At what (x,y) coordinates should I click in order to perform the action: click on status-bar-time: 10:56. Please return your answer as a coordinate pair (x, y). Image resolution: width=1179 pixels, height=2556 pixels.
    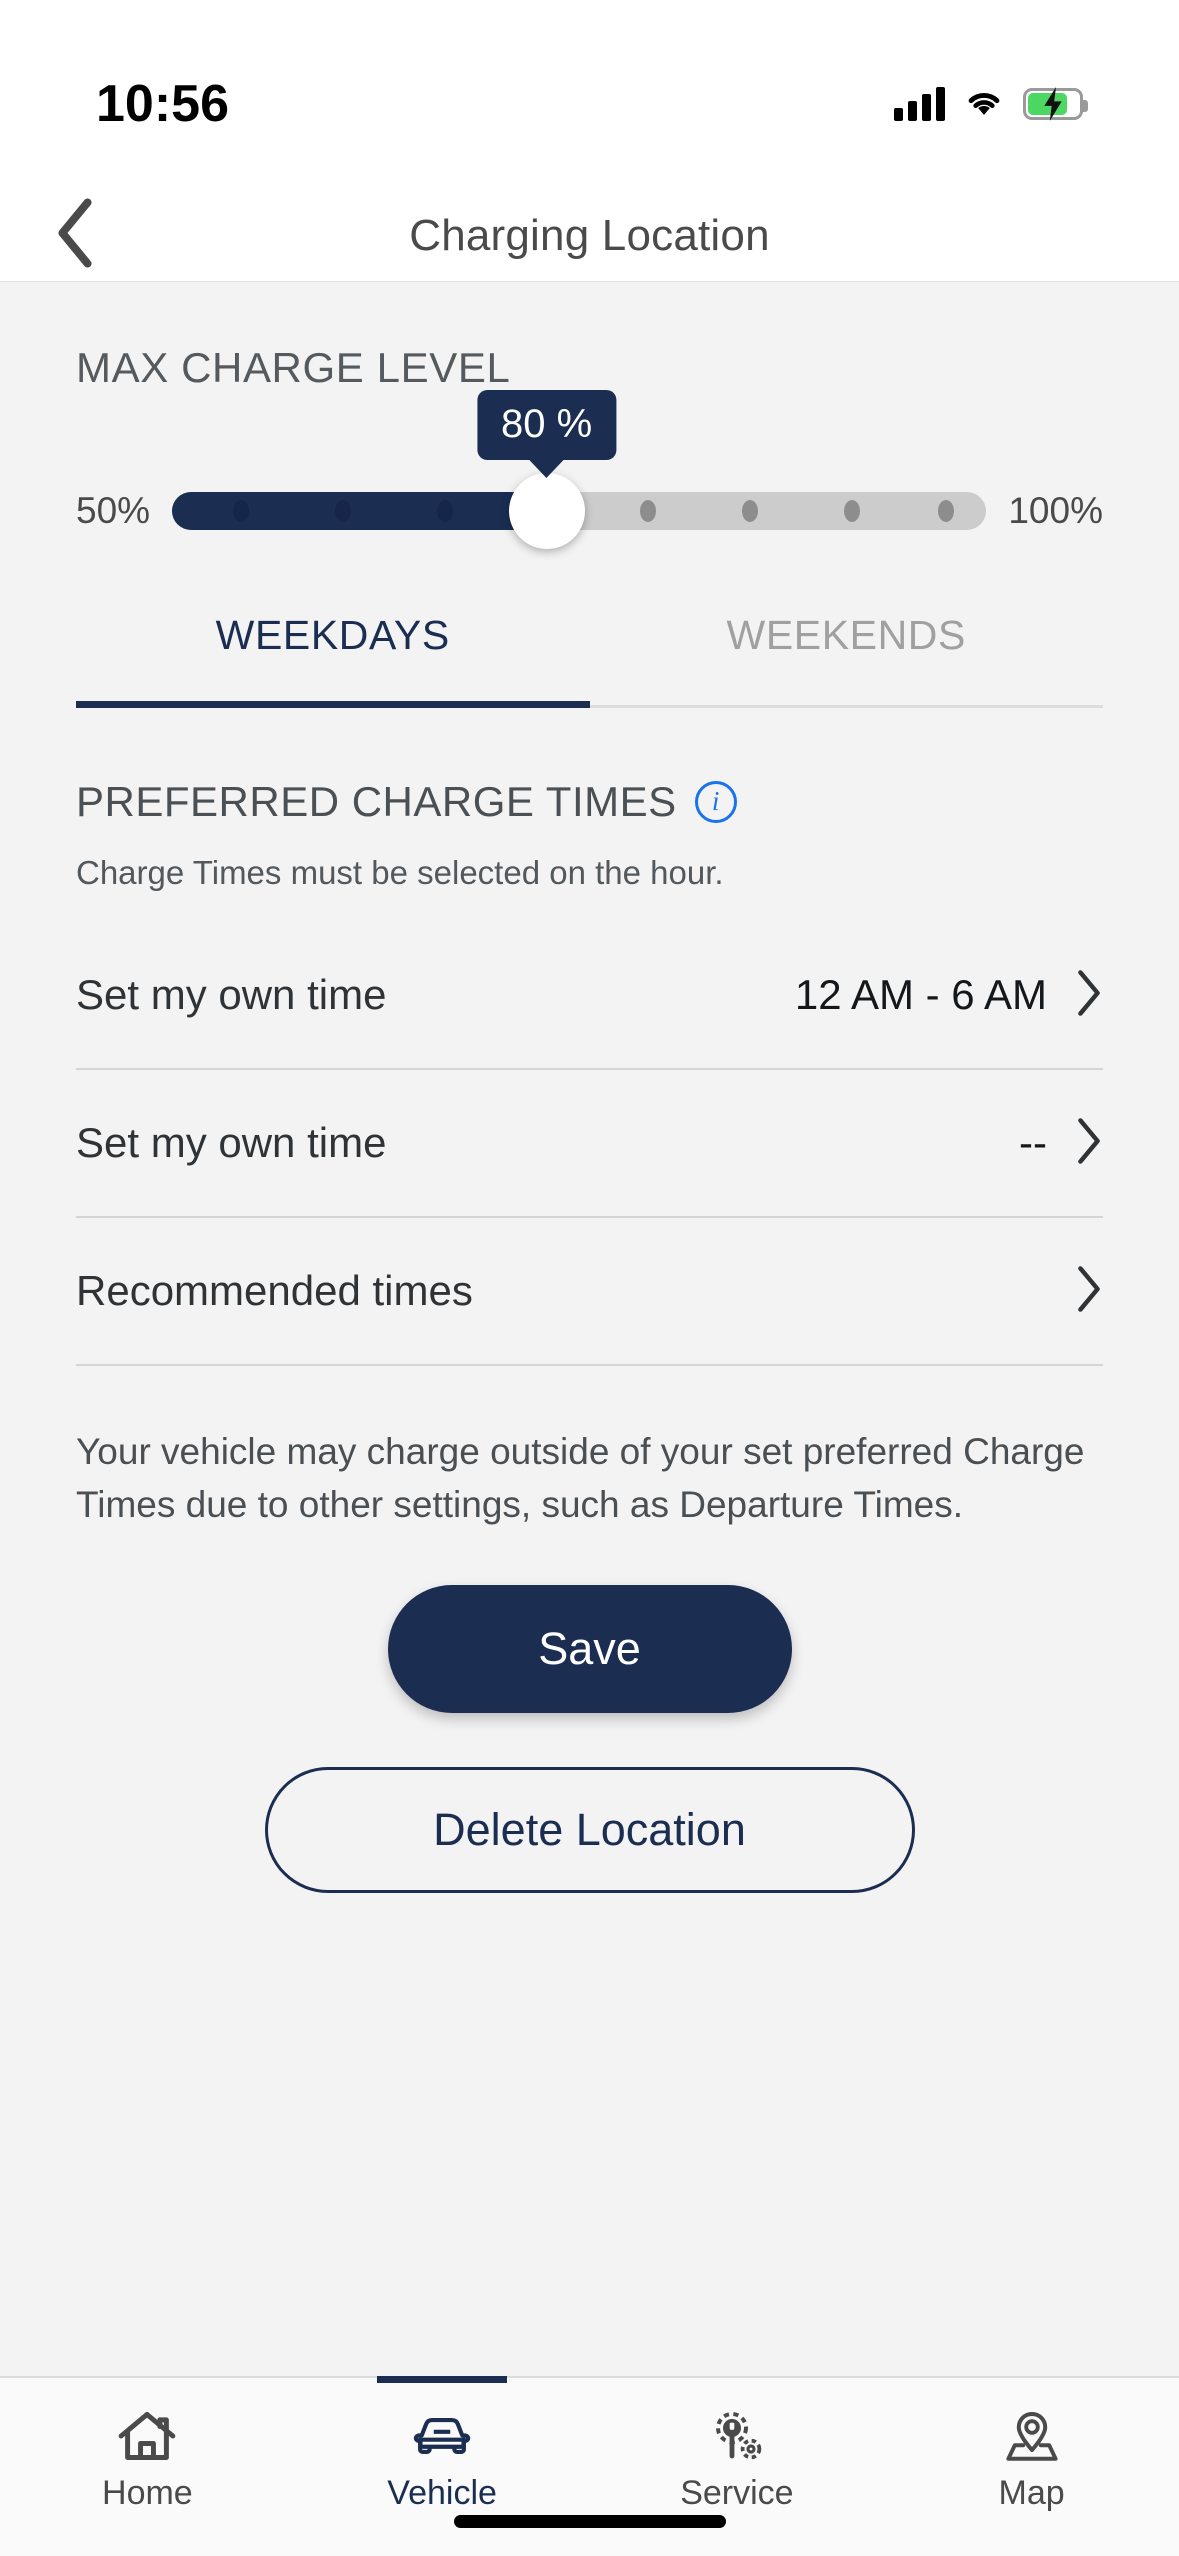
    Looking at the image, I should click on (162, 104).